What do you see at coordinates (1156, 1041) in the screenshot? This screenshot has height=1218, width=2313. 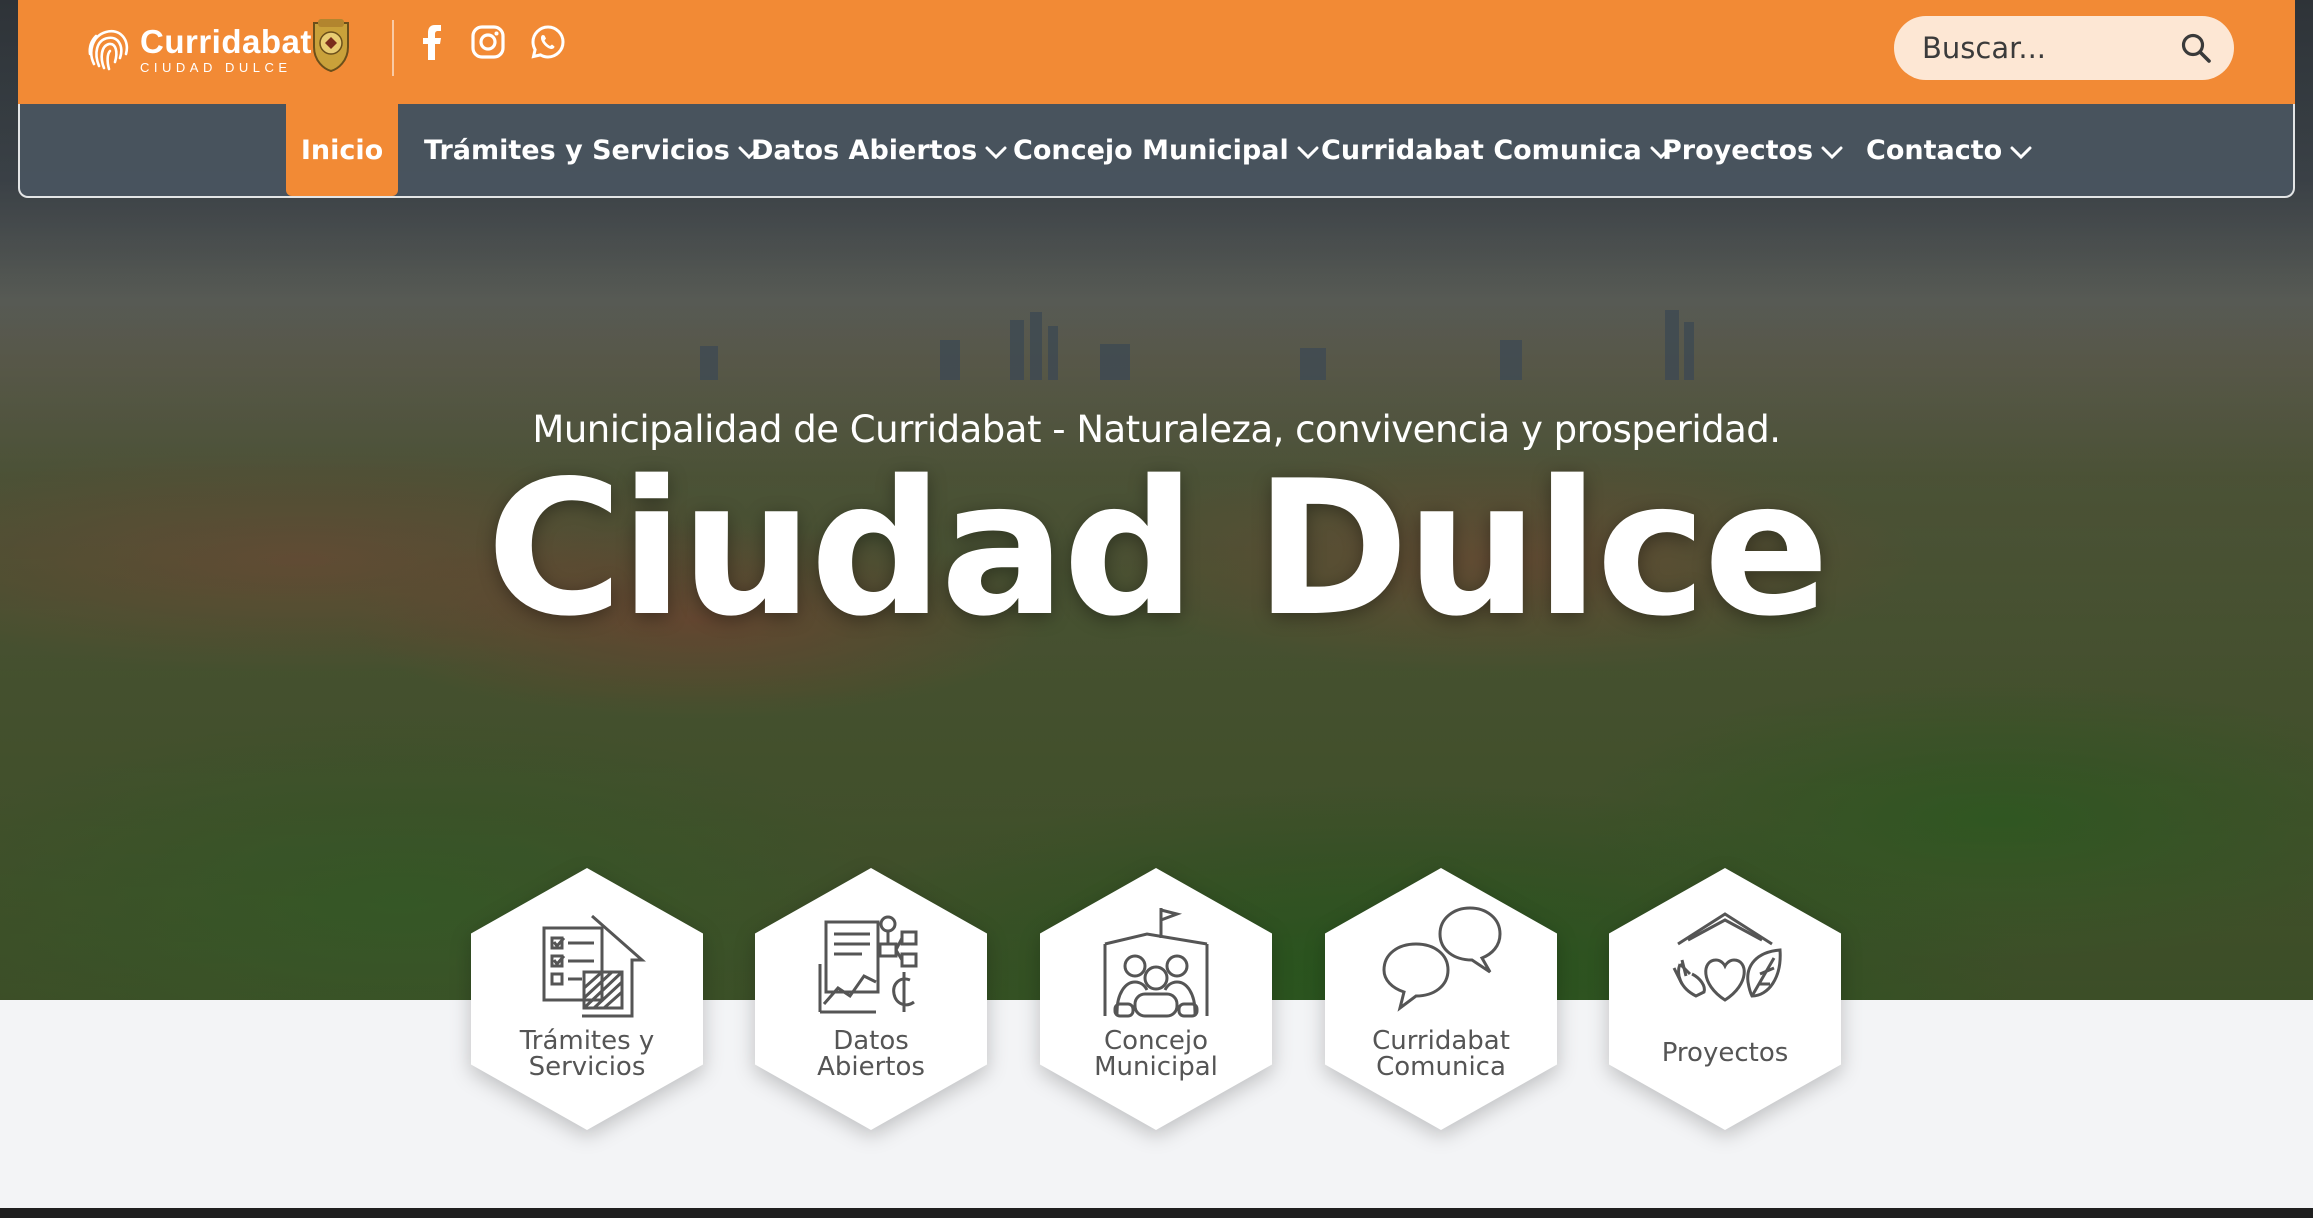 I see `card-label: Concejo` at bounding box center [1156, 1041].